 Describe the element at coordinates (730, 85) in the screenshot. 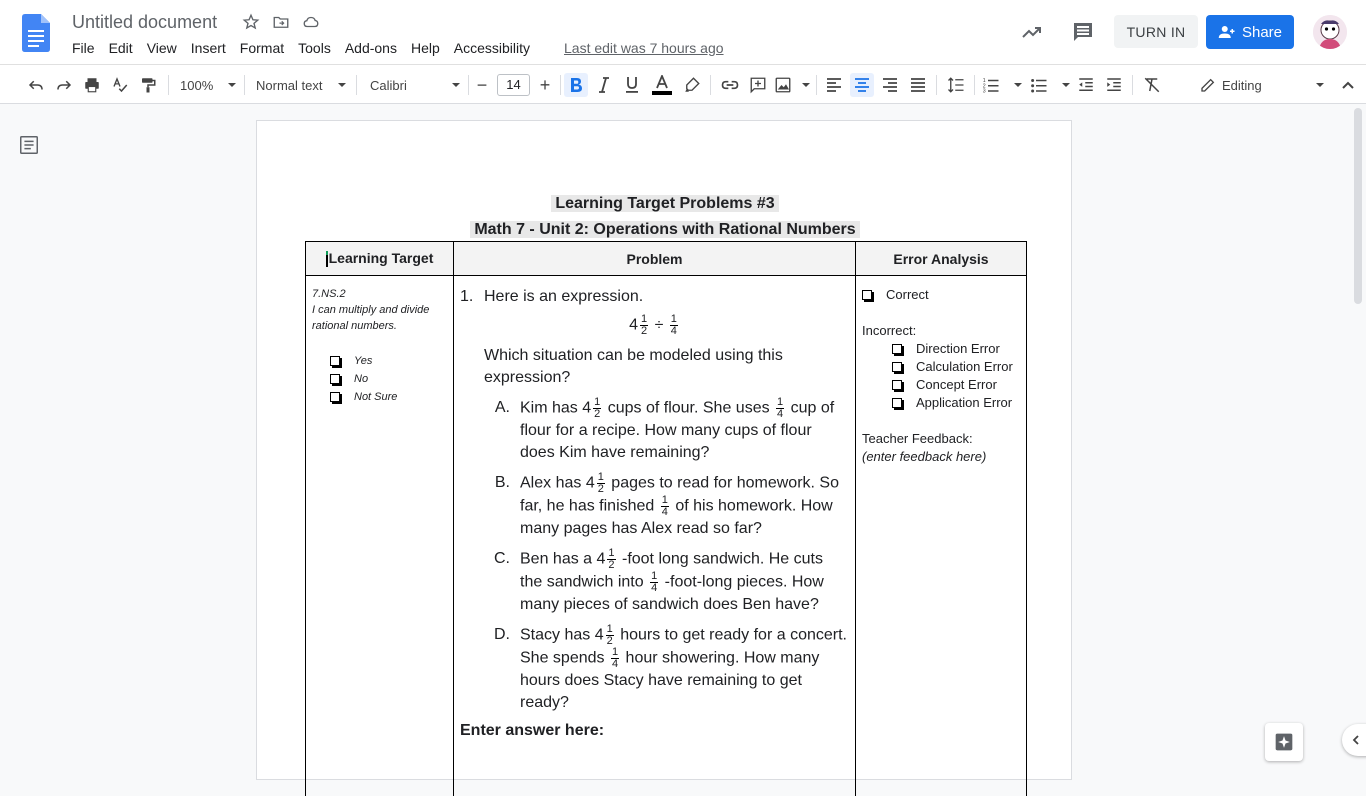

I see `link-icon` at that location.